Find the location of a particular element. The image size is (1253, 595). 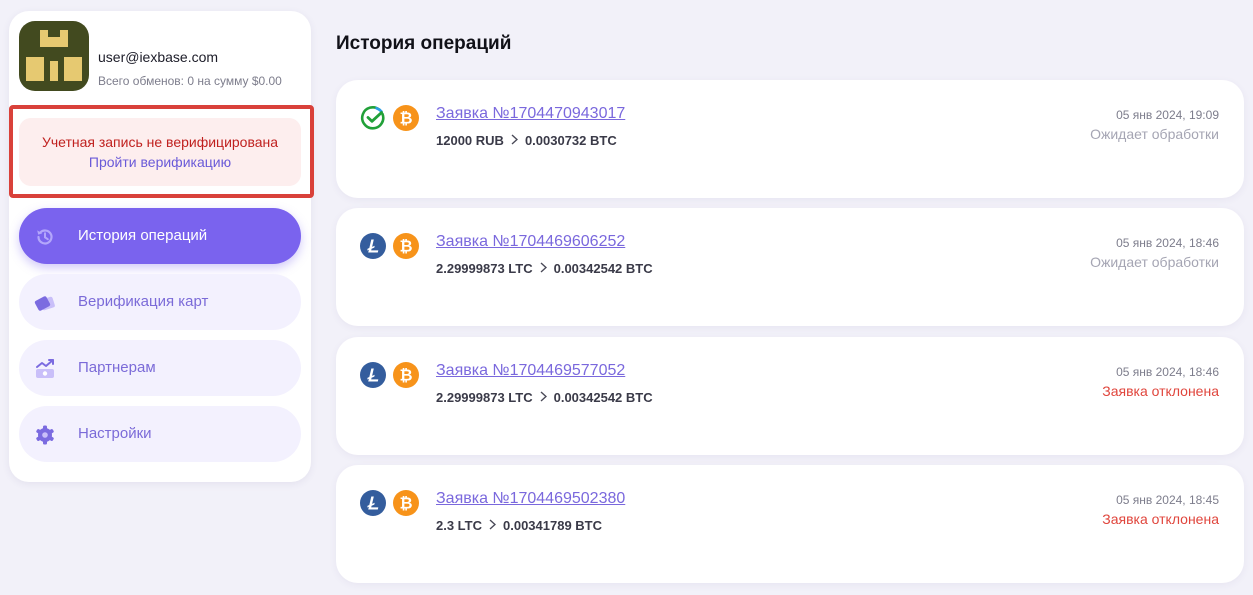

cards-icon is located at coordinates (45, 303).